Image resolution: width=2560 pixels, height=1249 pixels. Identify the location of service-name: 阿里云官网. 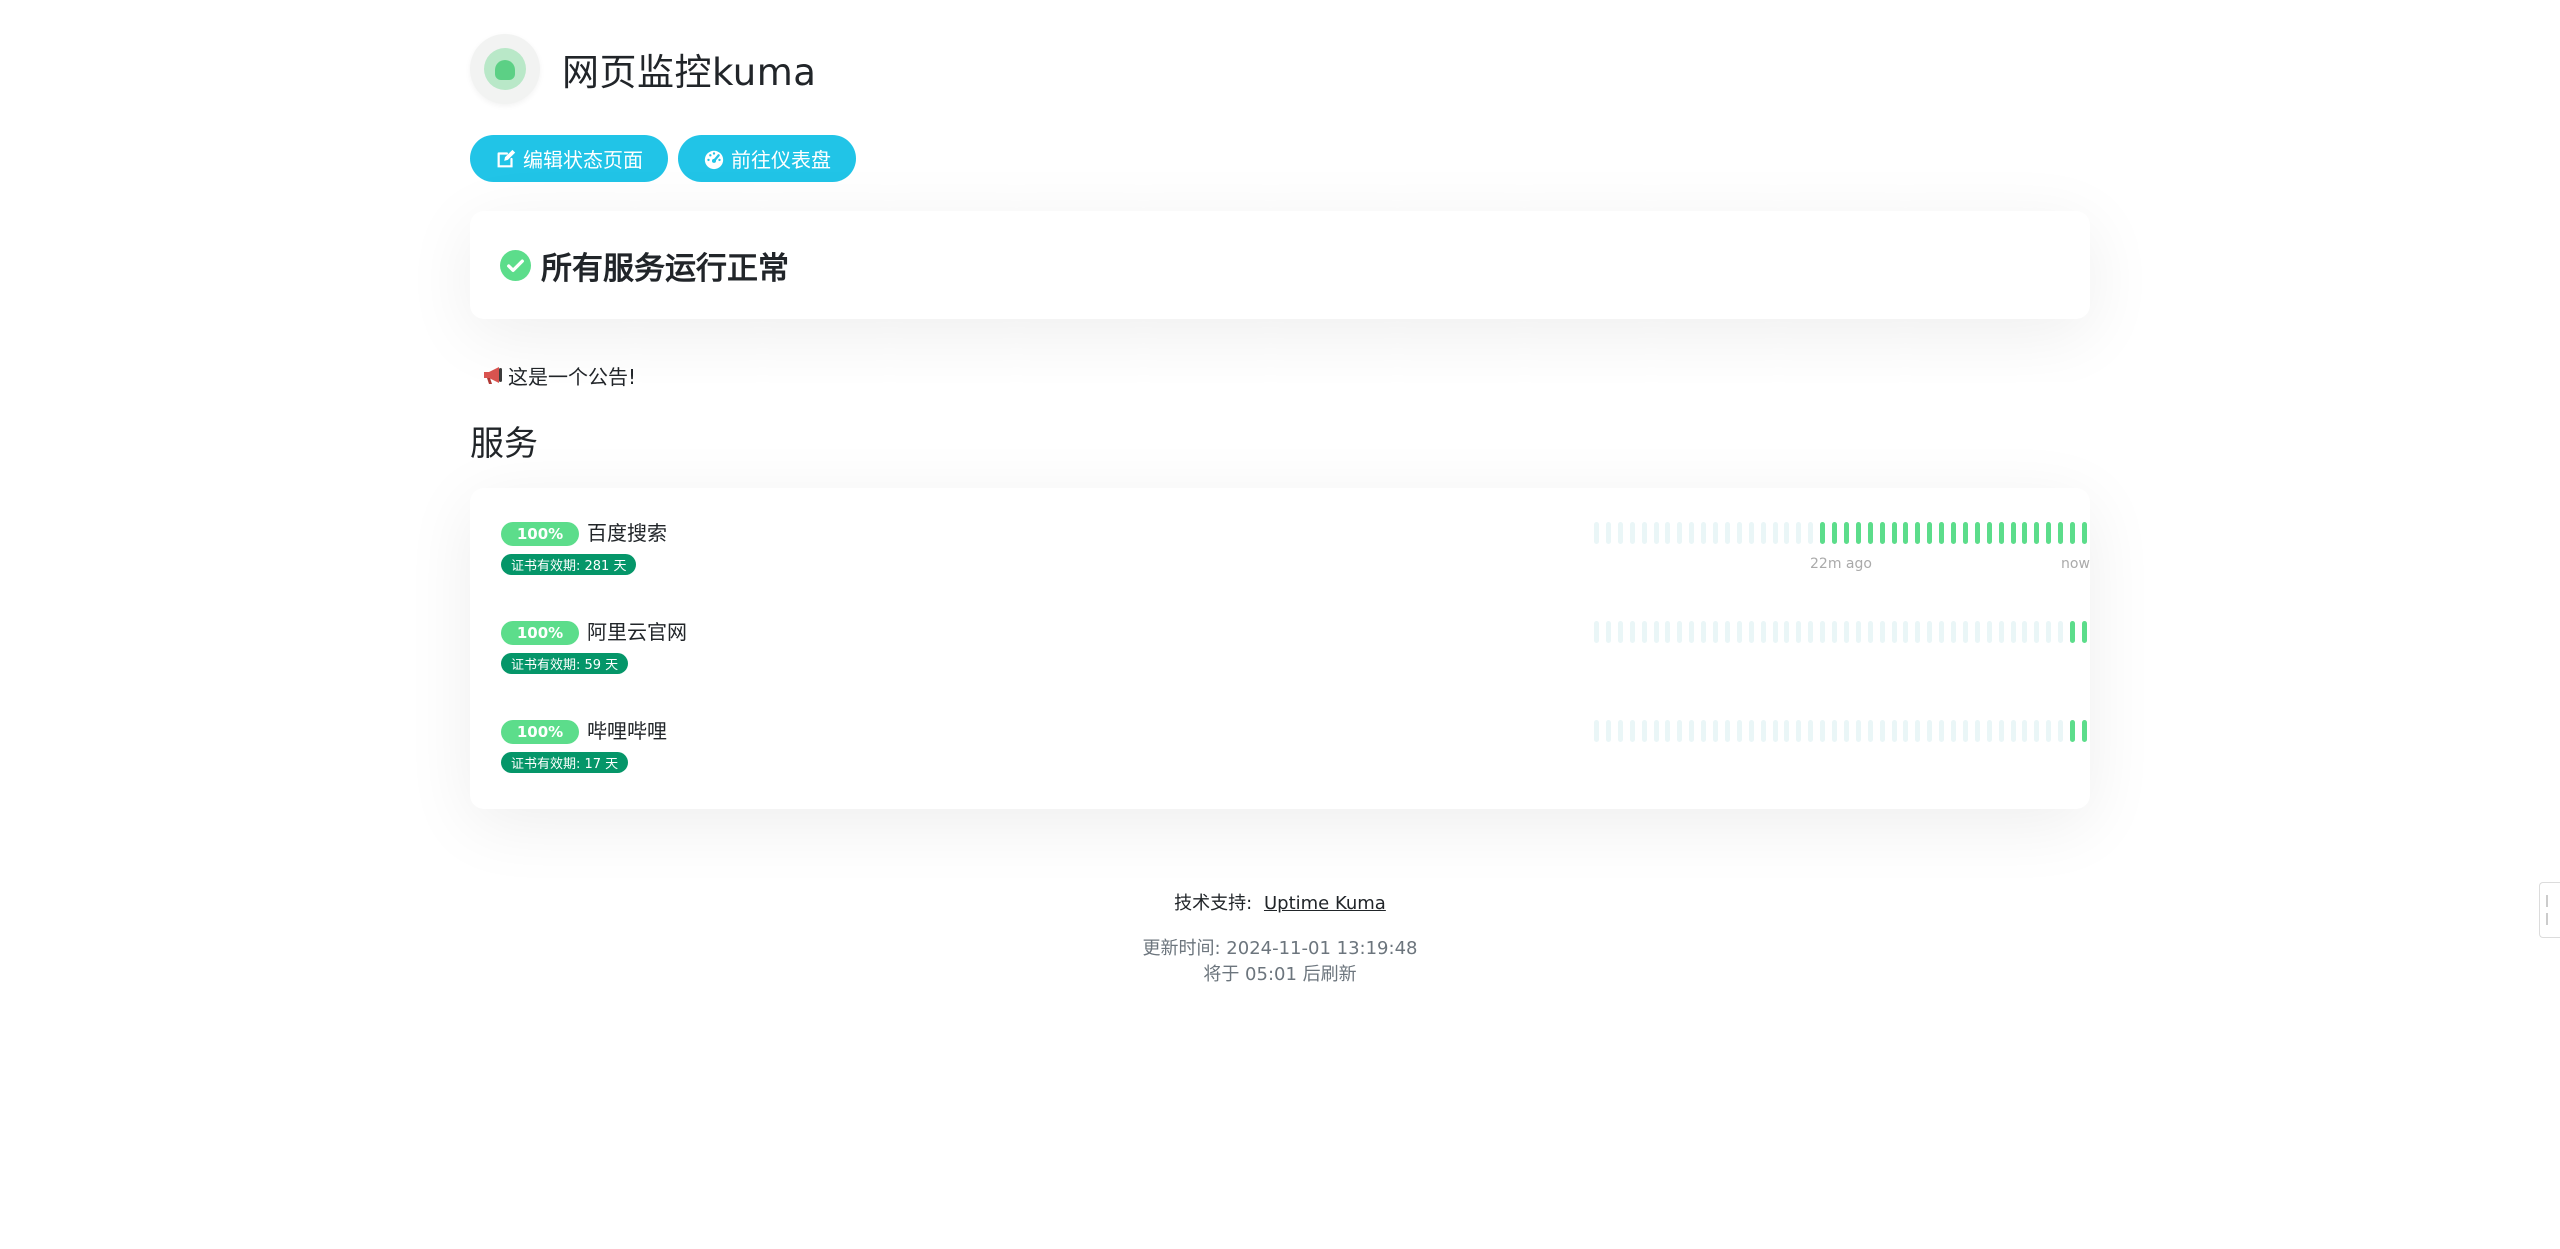
(637, 632).